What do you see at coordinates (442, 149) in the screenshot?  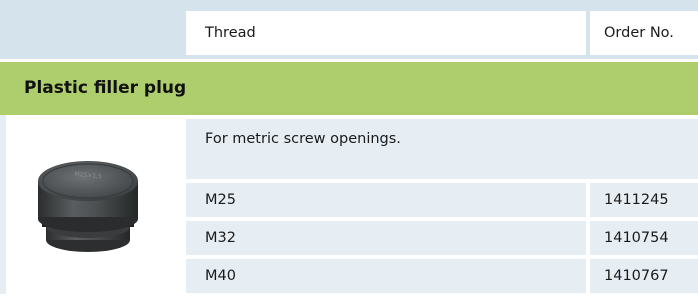 I see `product-description: For metric screw openings.` at bounding box center [442, 149].